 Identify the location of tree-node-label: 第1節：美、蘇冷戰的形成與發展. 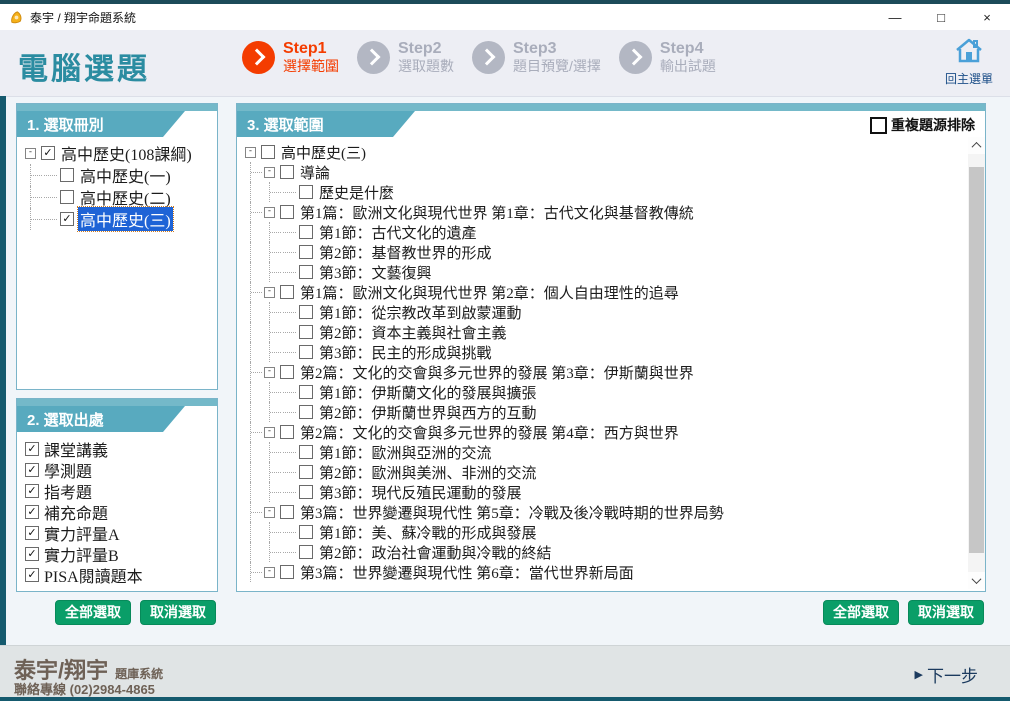
(428, 532).